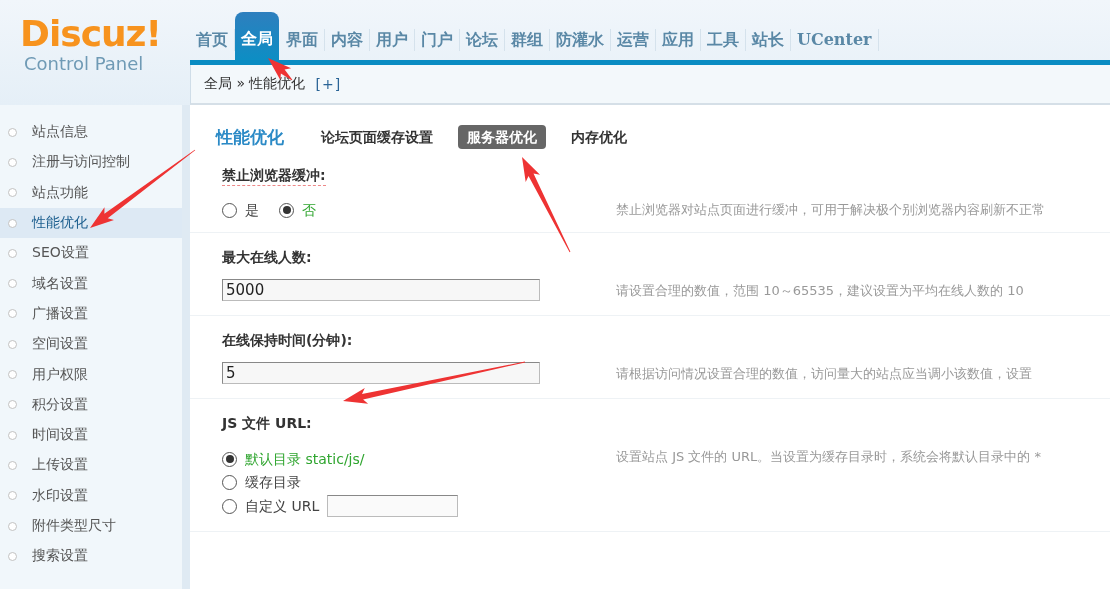 This screenshot has height=589, width=1110. I want to click on setting-label: 禁止浏览器缓冲:, so click(274, 175).